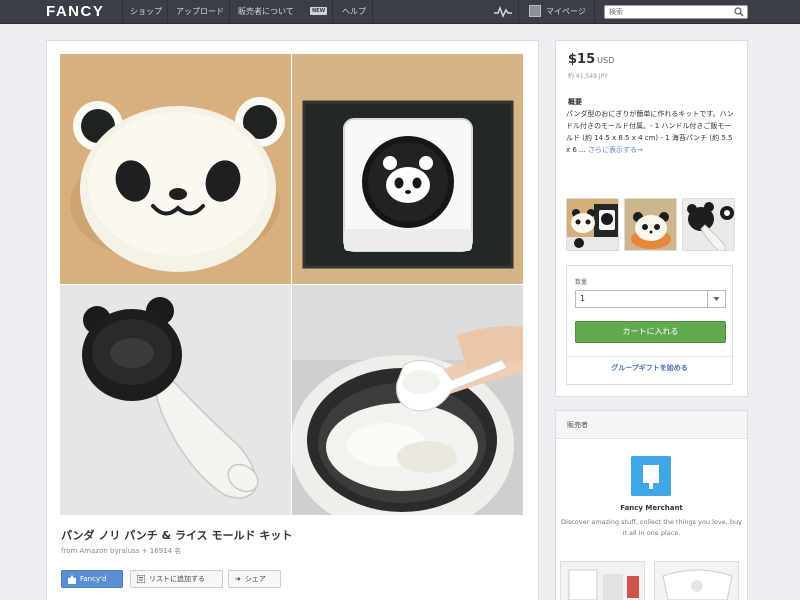 Image resolution: width=800 pixels, height=600 pixels. Describe the element at coordinates (606, 60) in the screenshot. I see `price-currency: USD` at that location.